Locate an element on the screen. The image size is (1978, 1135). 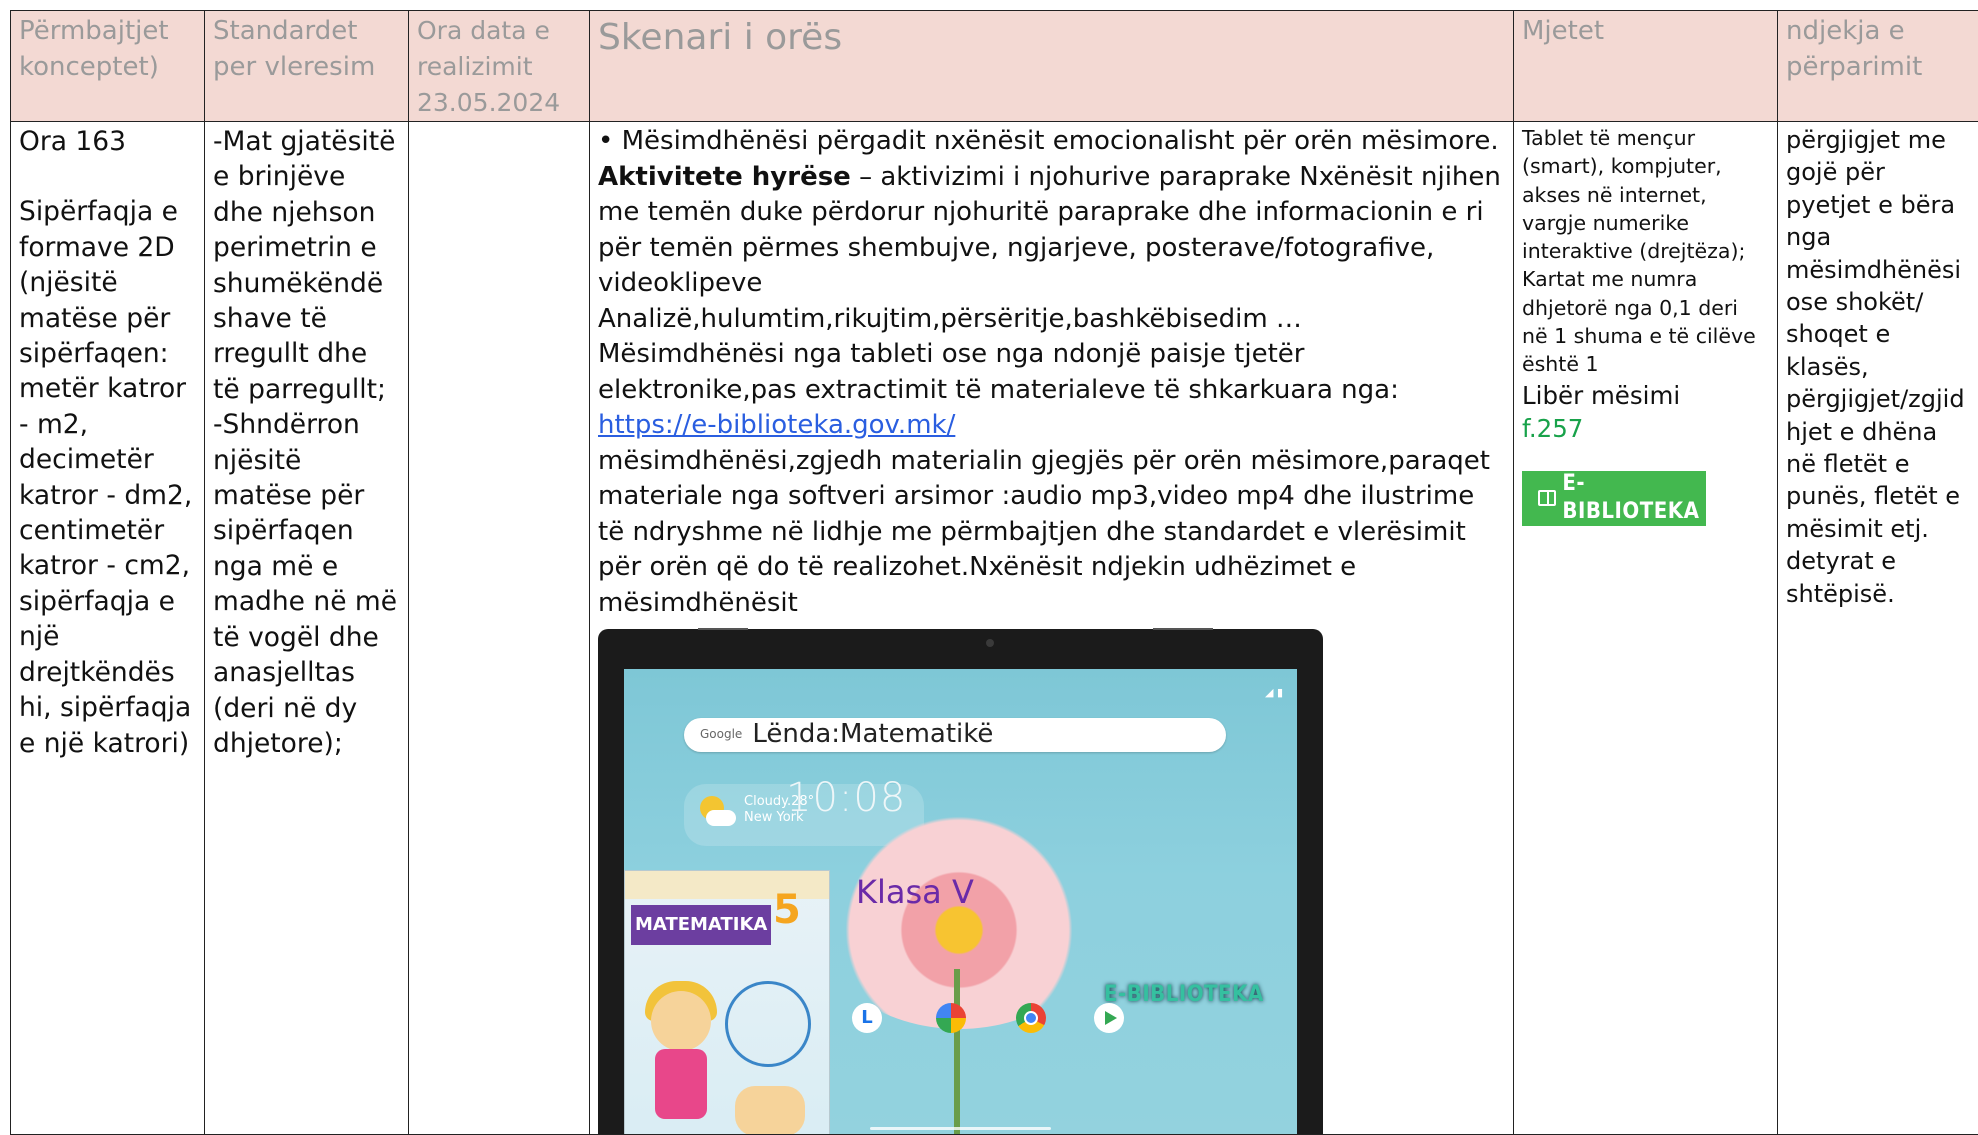
ebiblioteka-badge: E-BIBLIOTEKA is located at coordinates (1614, 498).